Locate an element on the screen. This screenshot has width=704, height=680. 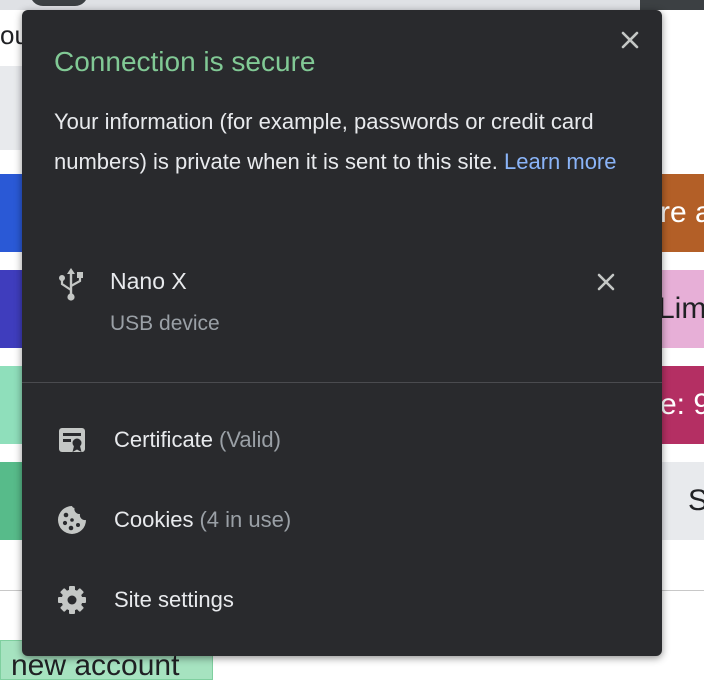
background-card-blue is located at coordinates (11, 213).